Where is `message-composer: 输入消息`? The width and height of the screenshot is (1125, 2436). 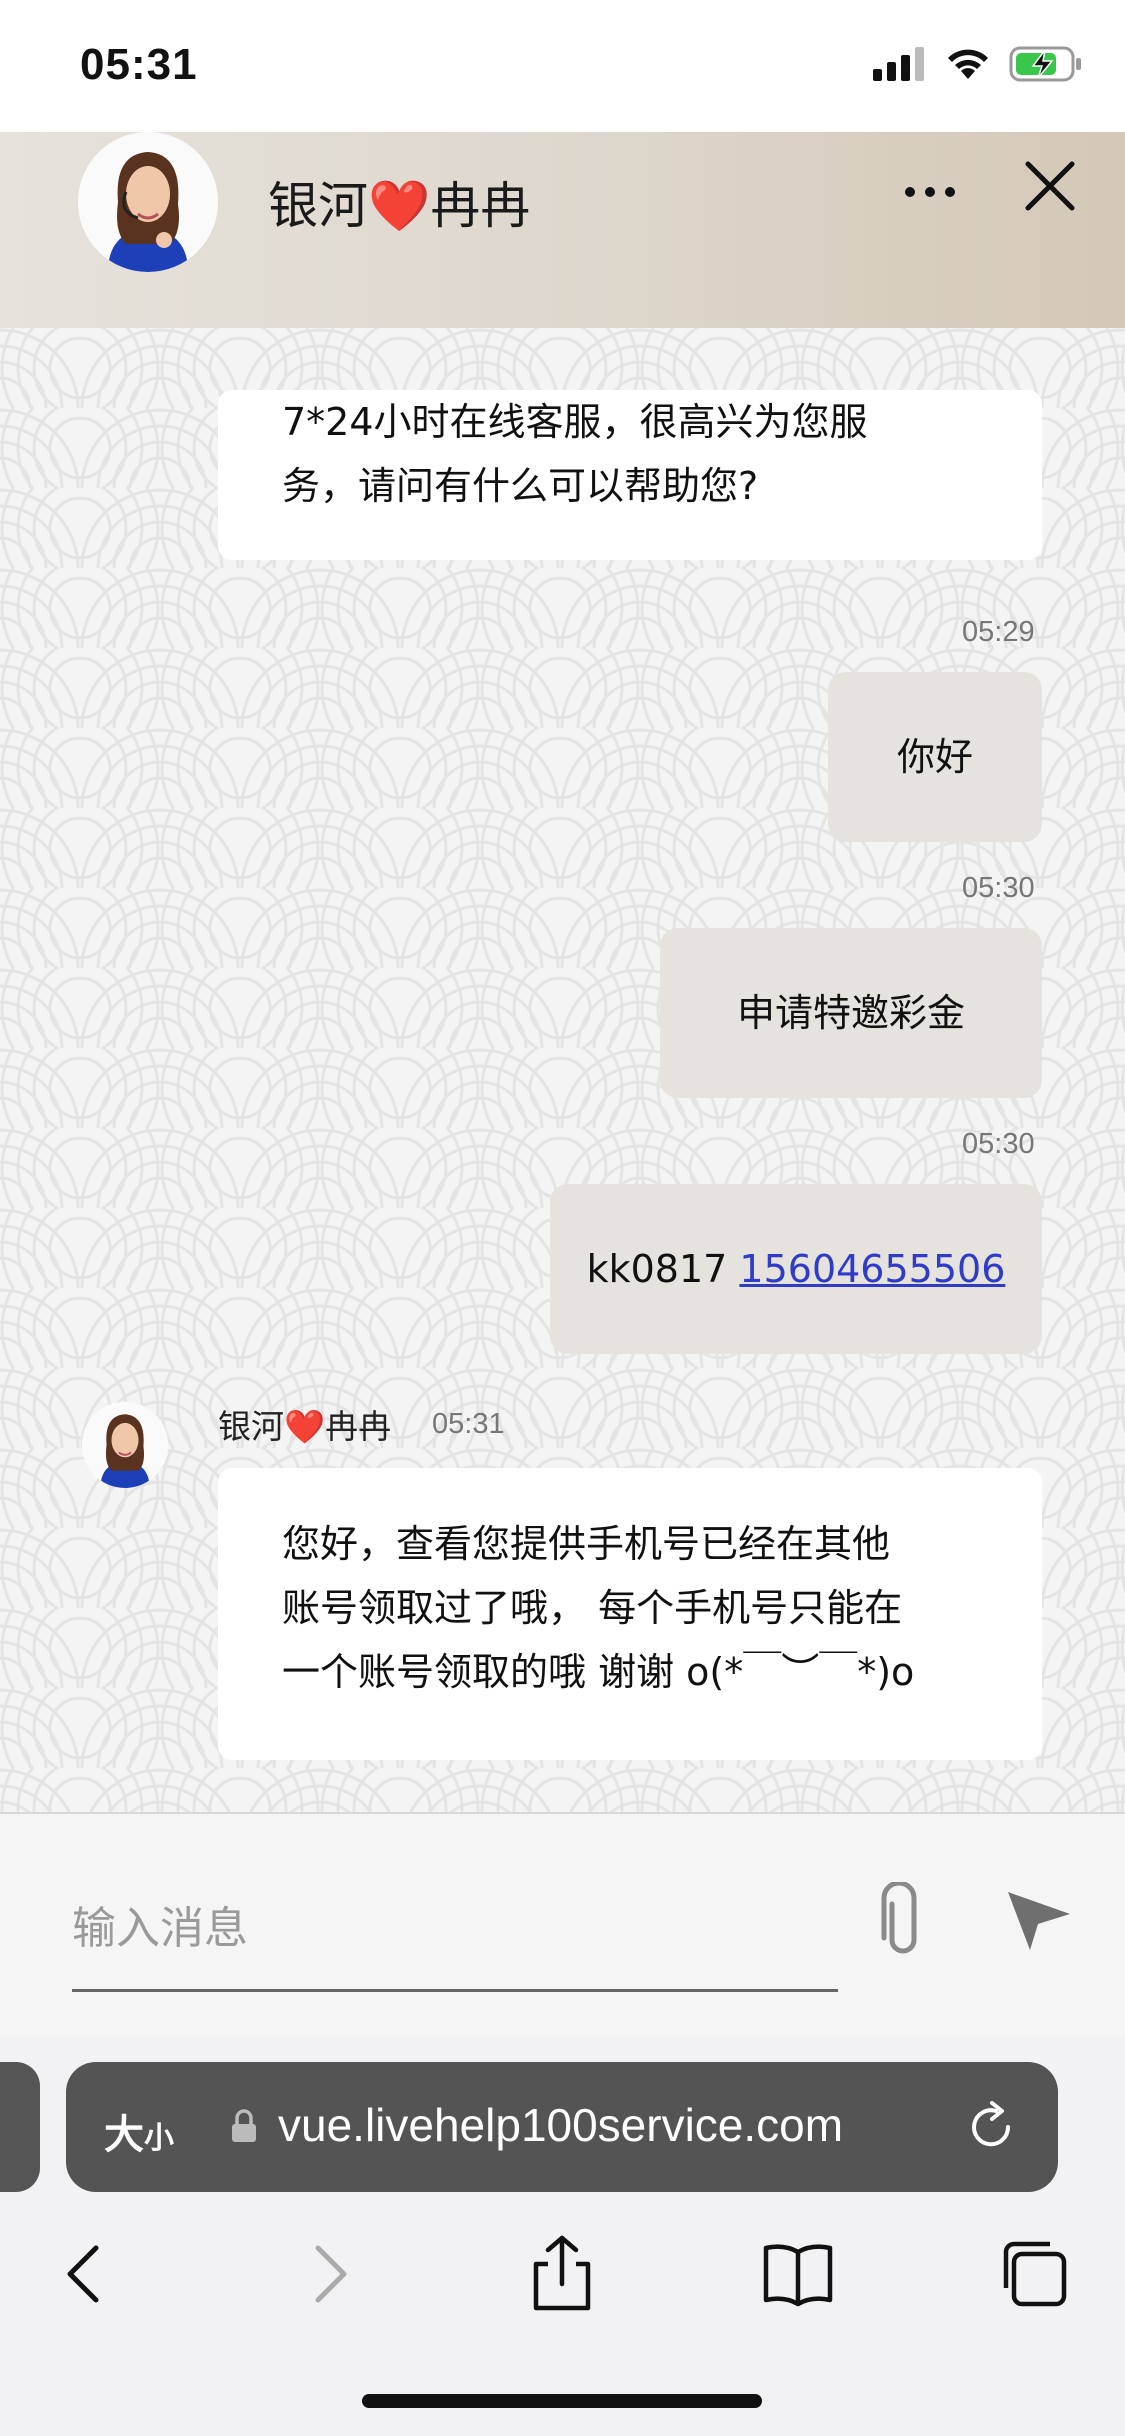 message-composer: 输入消息 is located at coordinates (562, 1924).